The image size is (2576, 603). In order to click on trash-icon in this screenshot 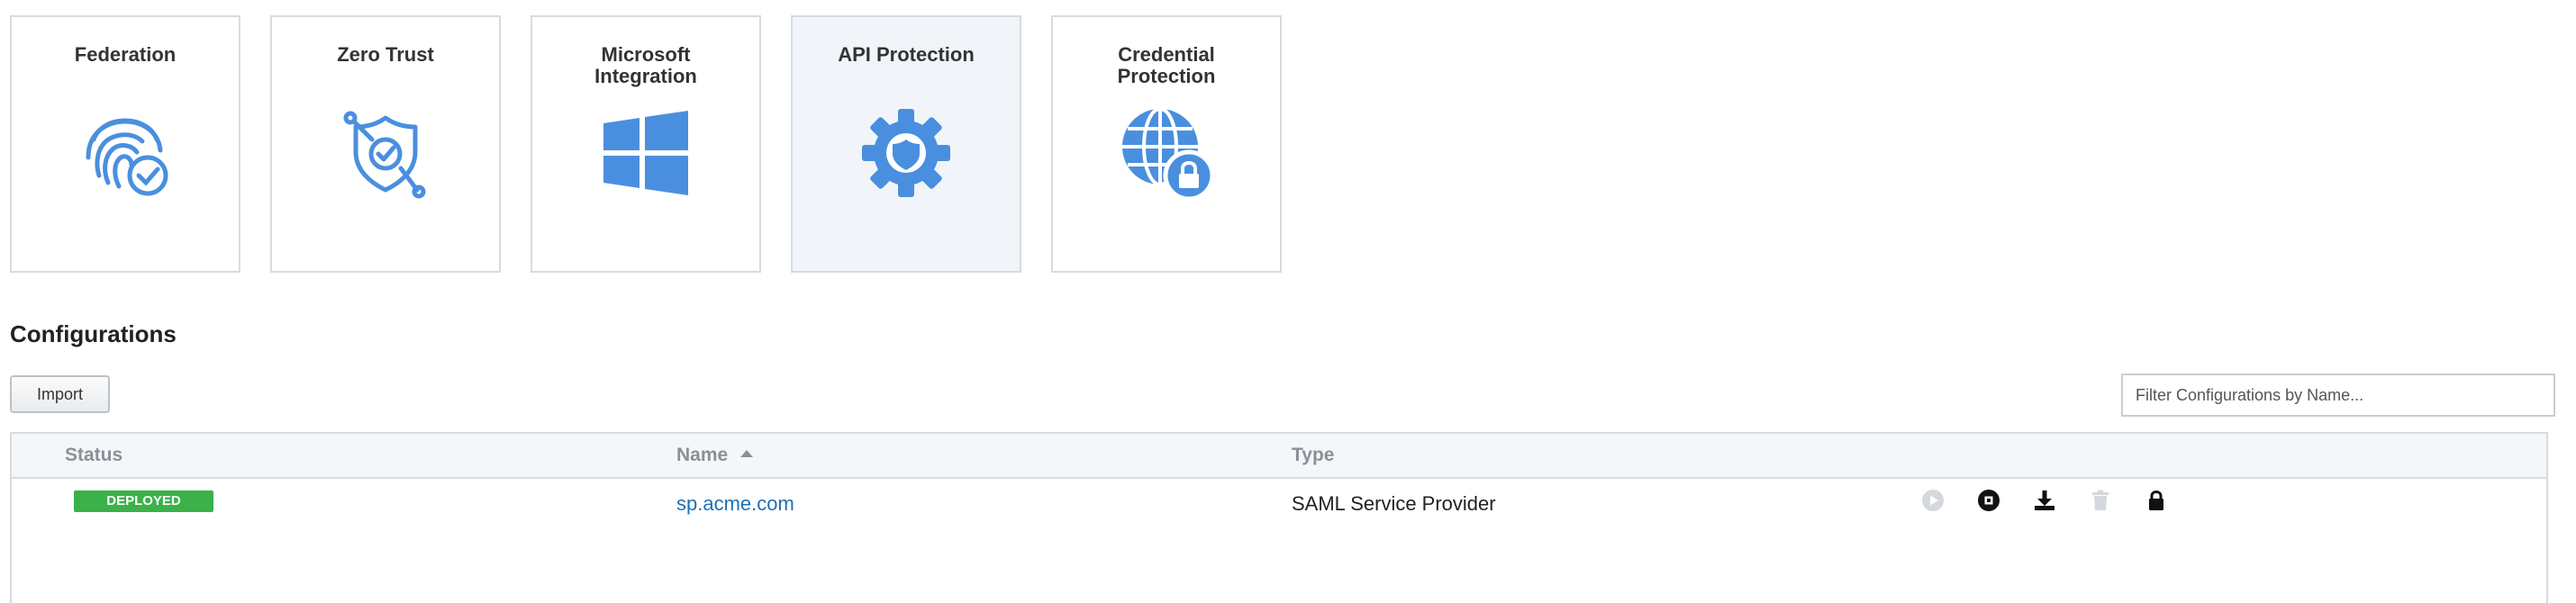, I will do `click(2100, 500)`.